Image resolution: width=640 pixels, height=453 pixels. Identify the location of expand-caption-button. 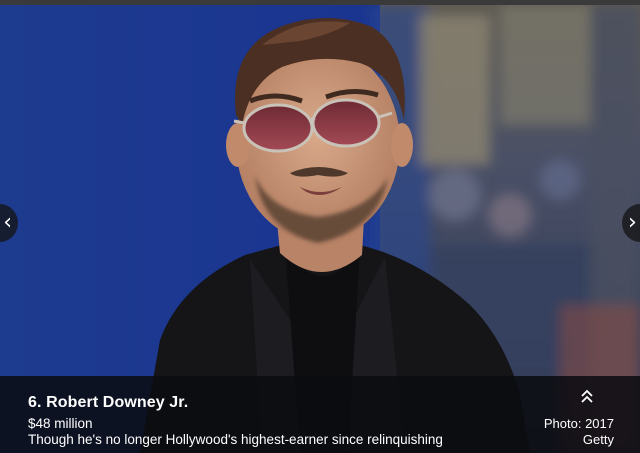
(587, 397).